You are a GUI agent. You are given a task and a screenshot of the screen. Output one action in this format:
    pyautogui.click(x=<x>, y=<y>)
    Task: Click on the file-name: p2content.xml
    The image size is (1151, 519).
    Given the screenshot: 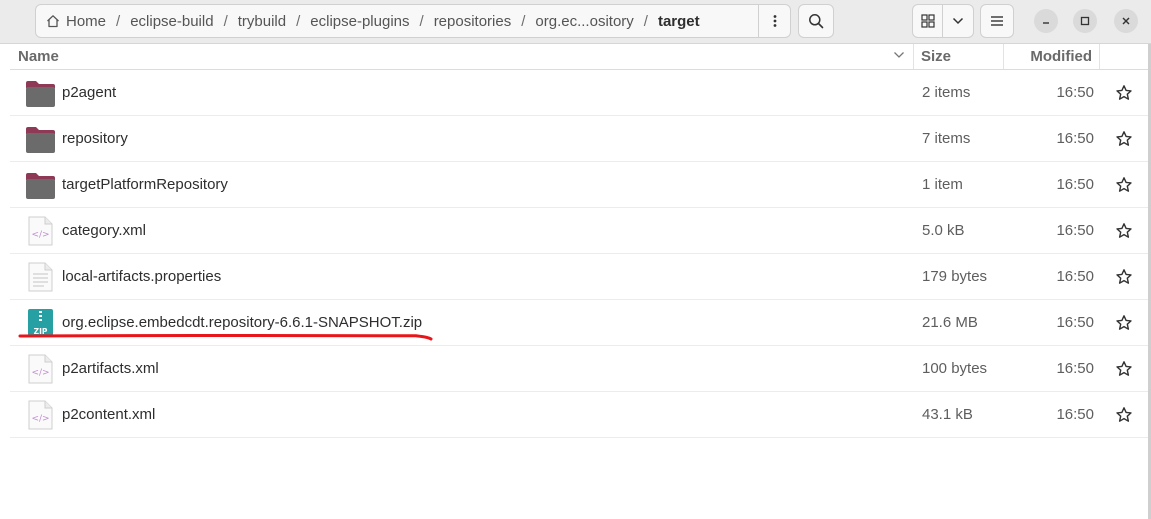 What is the action you would take?
    pyautogui.click(x=109, y=414)
    